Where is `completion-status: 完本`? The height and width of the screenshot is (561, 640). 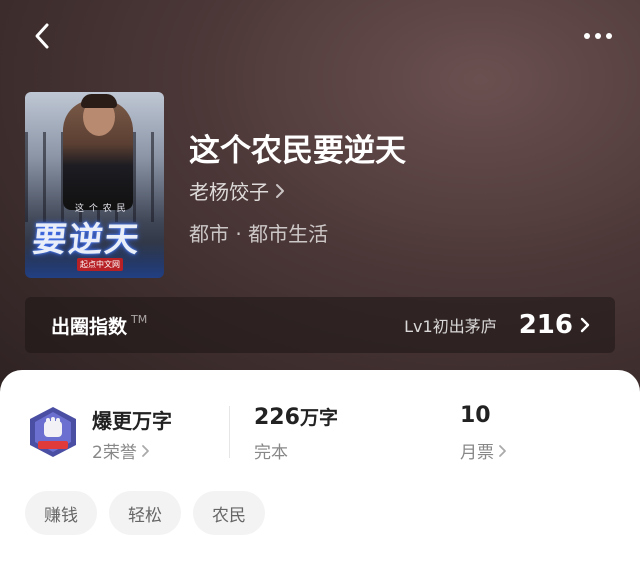 completion-status: 完本 is located at coordinates (271, 453).